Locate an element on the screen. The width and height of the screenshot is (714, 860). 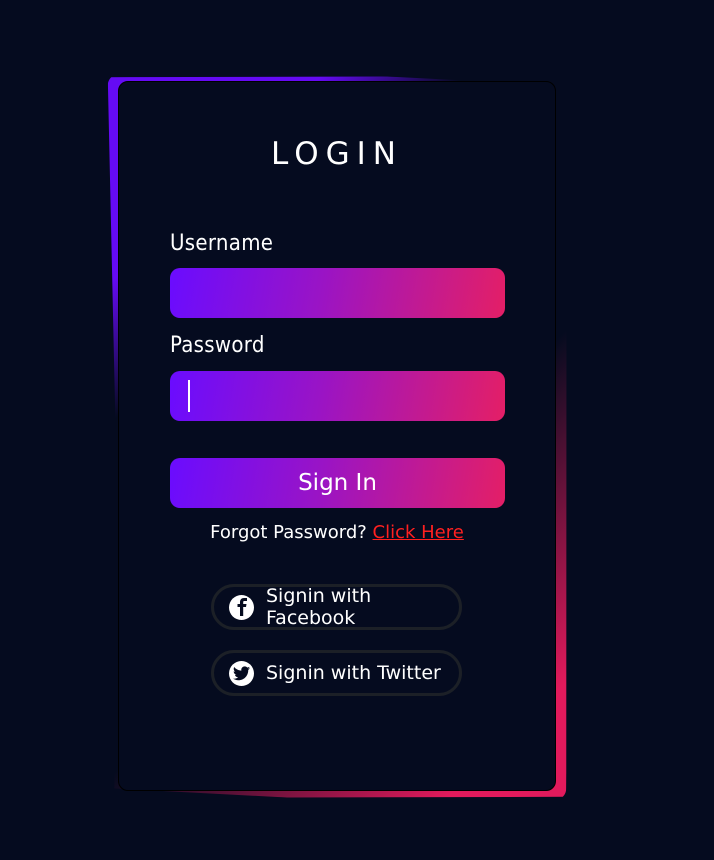
username-field is located at coordinates (337, 293).